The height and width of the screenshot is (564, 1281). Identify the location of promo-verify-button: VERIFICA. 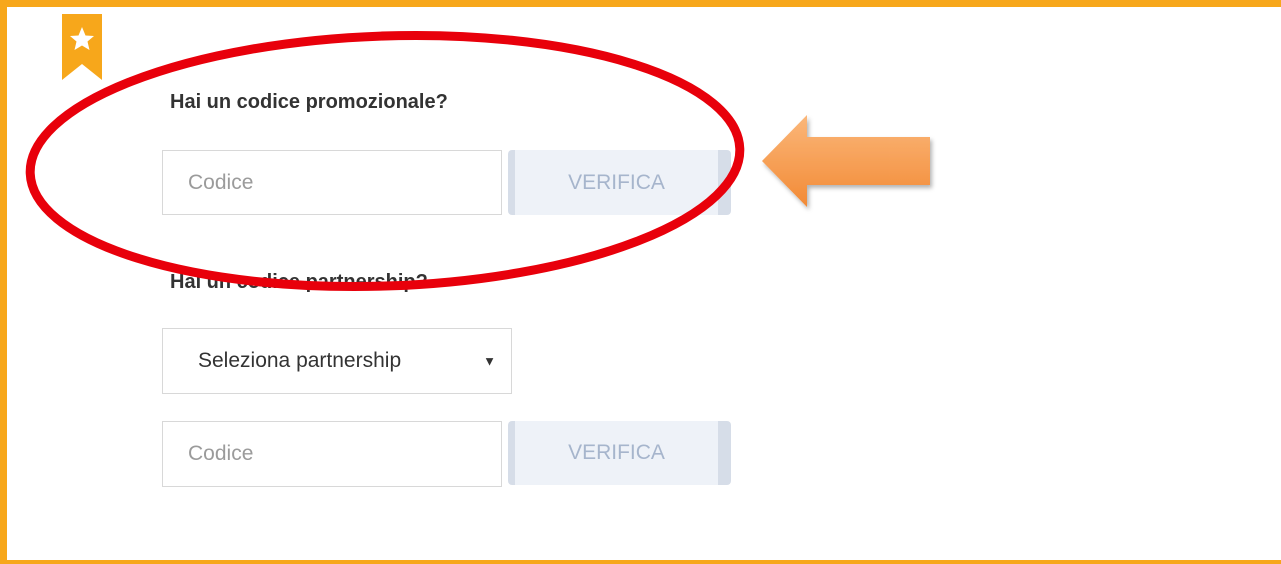
(619, 182).